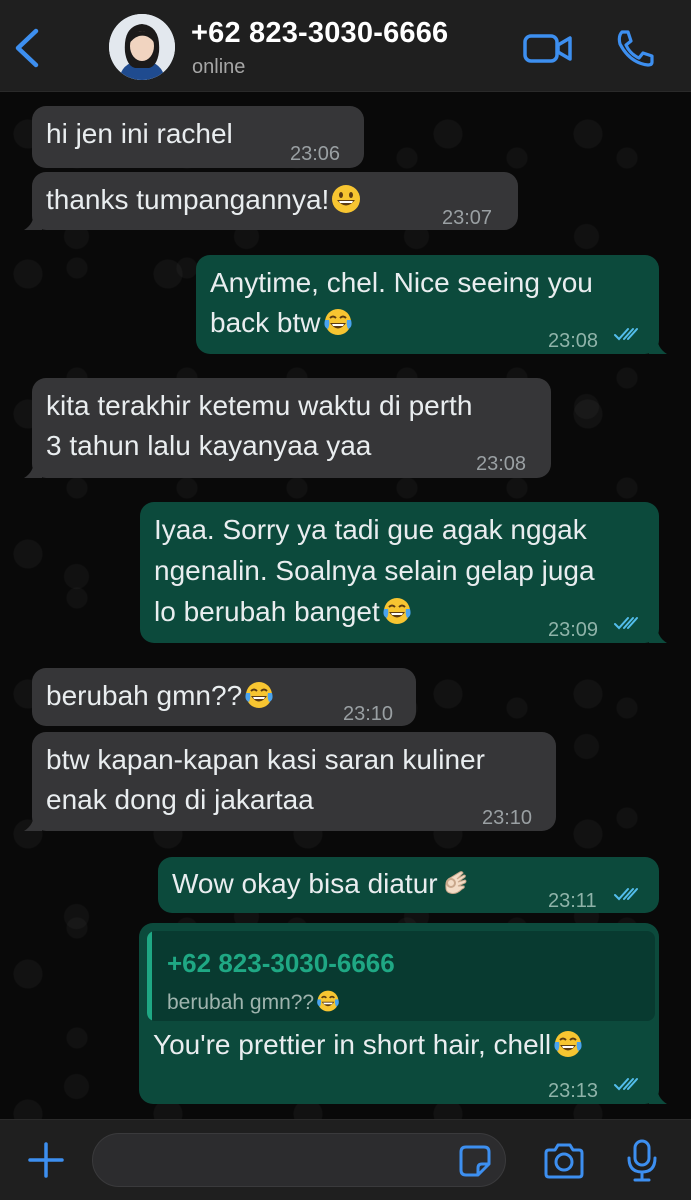 The width and height of the screenshot is (691, 1200). I want to click on ok-hand-emoji, so click(455, 883).